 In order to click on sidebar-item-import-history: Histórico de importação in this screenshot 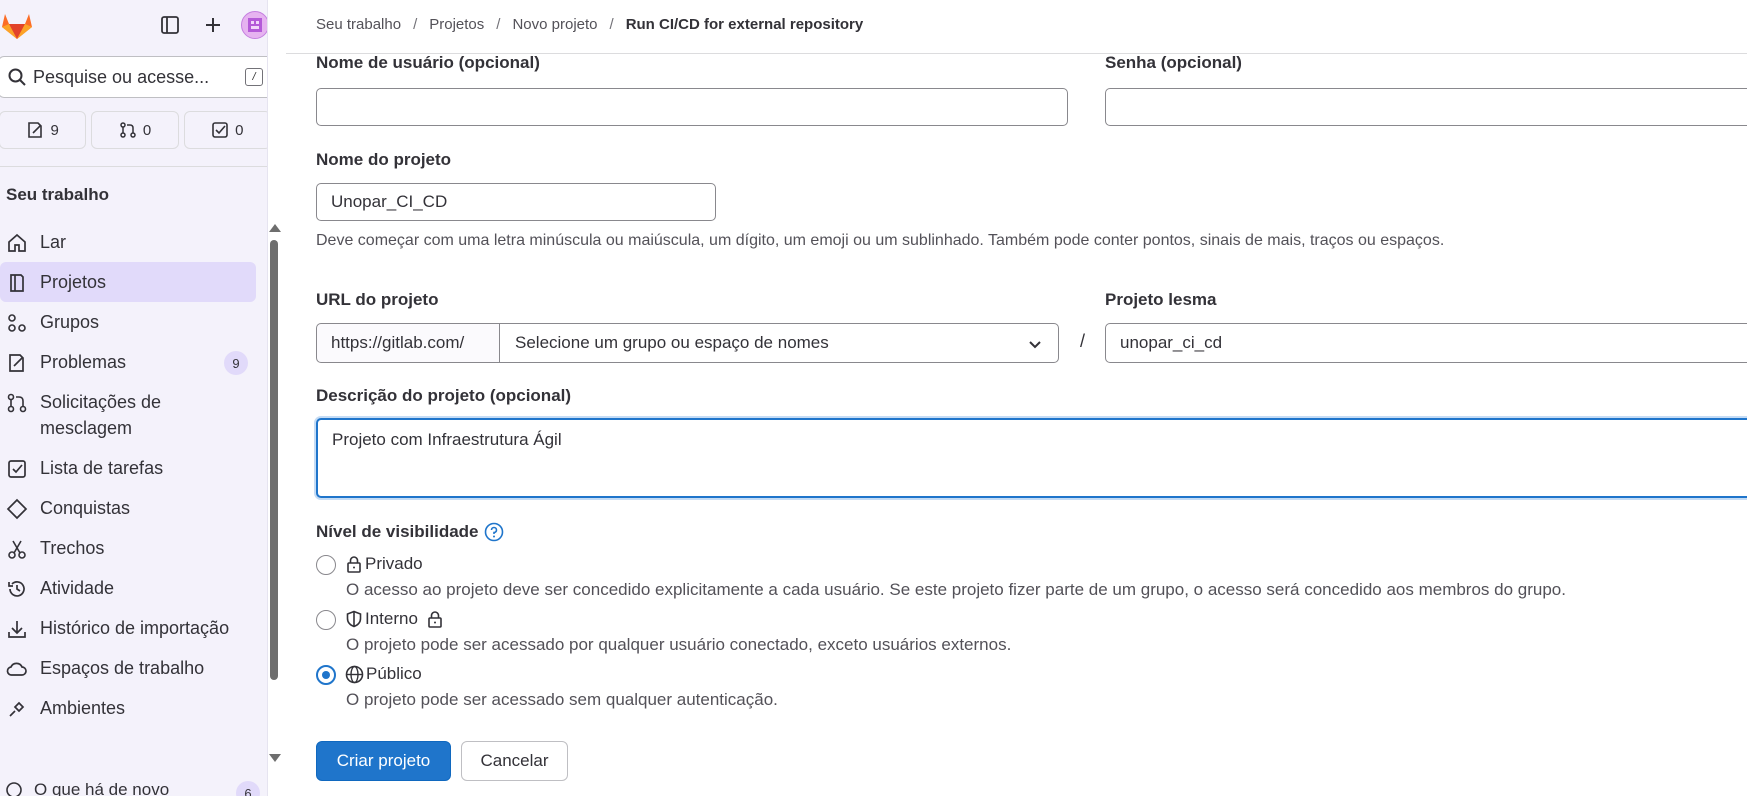, I will do `click(129, 628)`.